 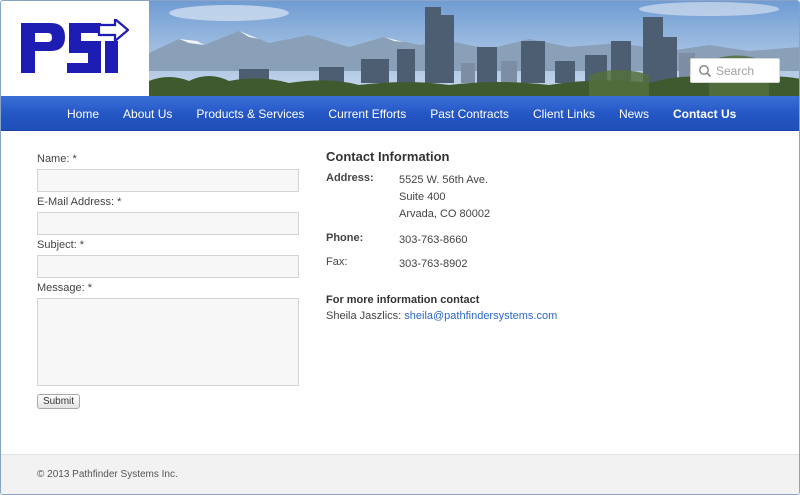 I want to click on phone-row: Phone: 303-763-8660, so click(x=536, y=245).